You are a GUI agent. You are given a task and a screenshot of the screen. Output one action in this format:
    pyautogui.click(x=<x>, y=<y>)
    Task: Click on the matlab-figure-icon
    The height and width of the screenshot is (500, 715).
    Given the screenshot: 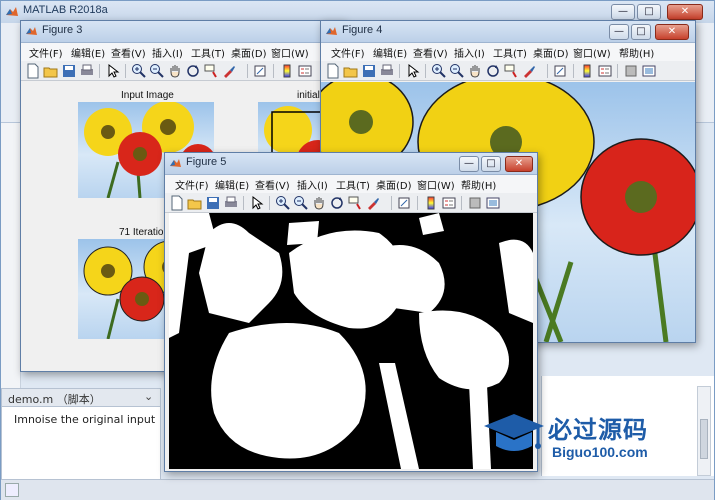 What is the action you would take?
    pyautogui.click(x=31, y=31)
    